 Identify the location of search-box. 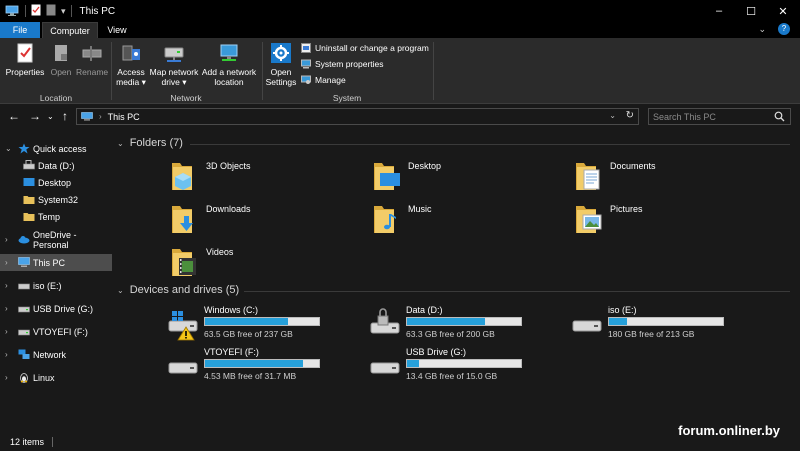
(719, 116).